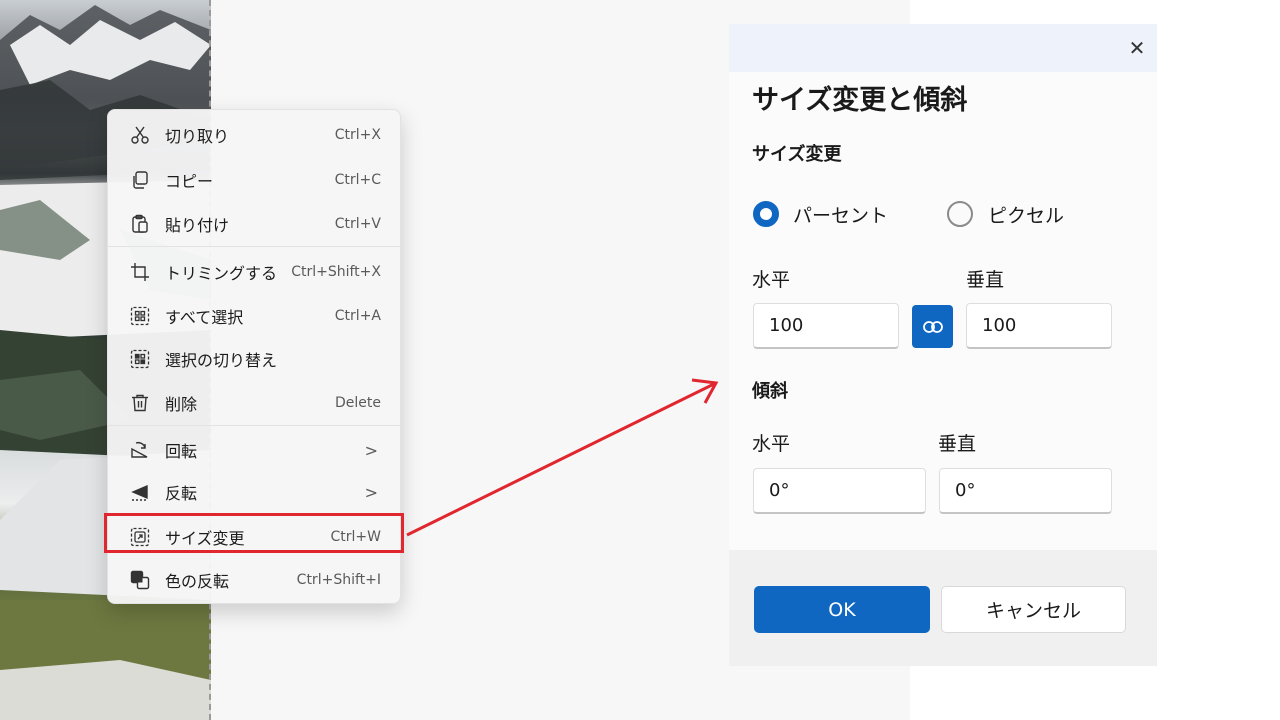 The height and width of the screenshot is (720, 1280). Describe the element at coordinates (860, 100) in the screenshot. I see `dialog-title: サイズ変更と傾斜` at that location.